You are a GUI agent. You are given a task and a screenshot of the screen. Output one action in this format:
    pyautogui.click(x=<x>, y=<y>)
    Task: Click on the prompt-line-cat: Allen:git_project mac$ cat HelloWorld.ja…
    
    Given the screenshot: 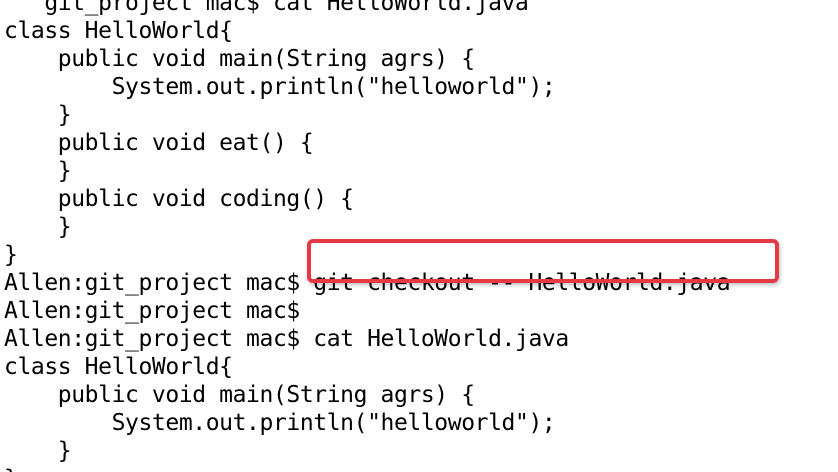 What is the action you would take?
    pyautogui.click(x=286, y=339)
    